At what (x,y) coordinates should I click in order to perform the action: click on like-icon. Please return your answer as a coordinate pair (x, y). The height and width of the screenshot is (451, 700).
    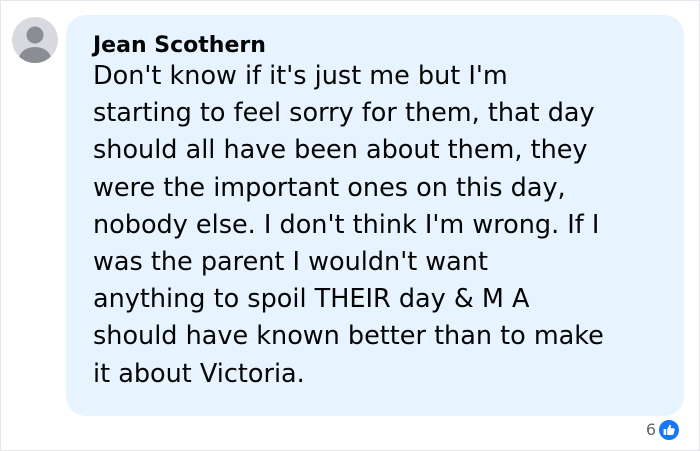
    Looking at the image, I should click on (669, 430).